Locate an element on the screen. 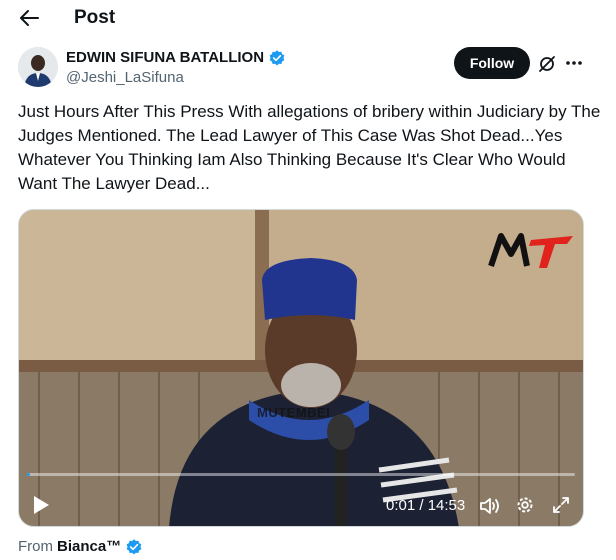 Image resolution: width=616 pixels, height=560 pixels. author-name-text: EDWIN SIFUNA BATALLION is located at coordinates (165, 57).